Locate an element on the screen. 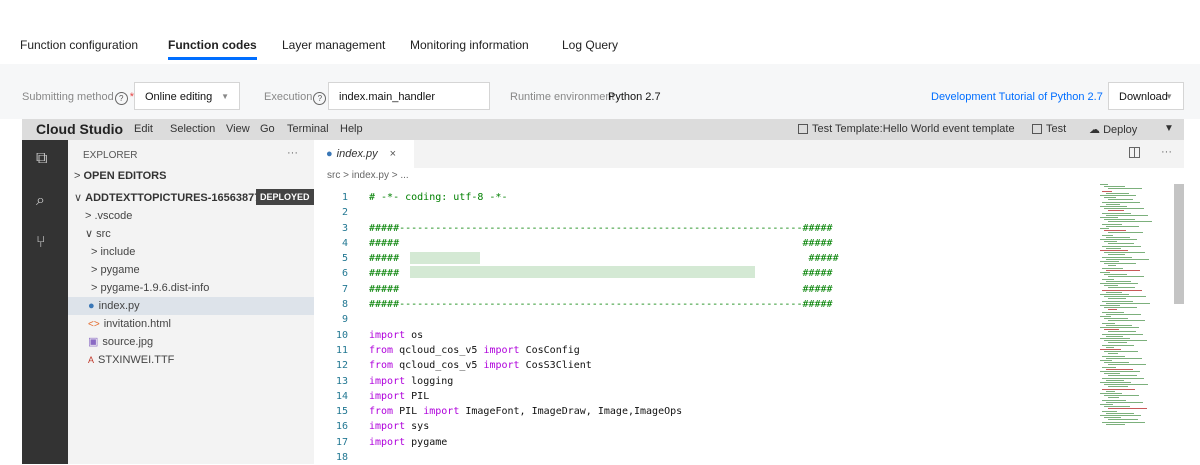 This screenshot has height=465, width=1200. tree-item-vscode: > .vscode is located at coordinates (199, 216).